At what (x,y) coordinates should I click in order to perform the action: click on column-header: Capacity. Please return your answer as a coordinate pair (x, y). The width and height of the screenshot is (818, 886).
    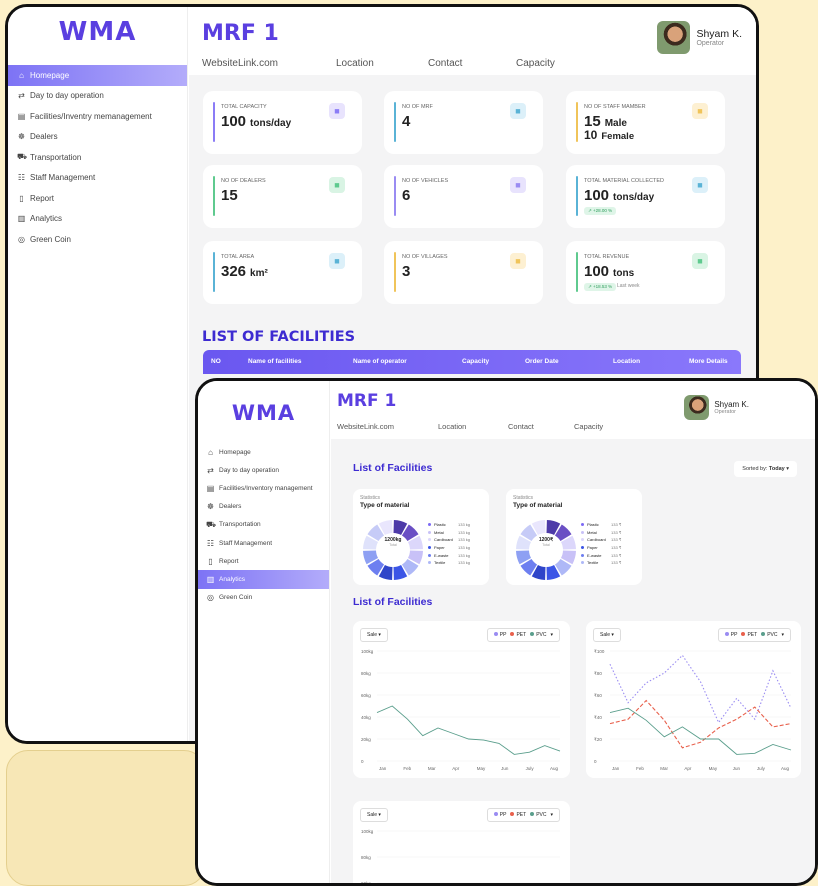
    Looking at the image, I should click on (475, 361).